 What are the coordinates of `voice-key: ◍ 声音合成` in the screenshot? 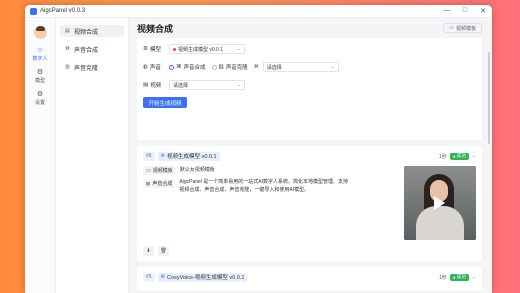 It's located at (159, 183).